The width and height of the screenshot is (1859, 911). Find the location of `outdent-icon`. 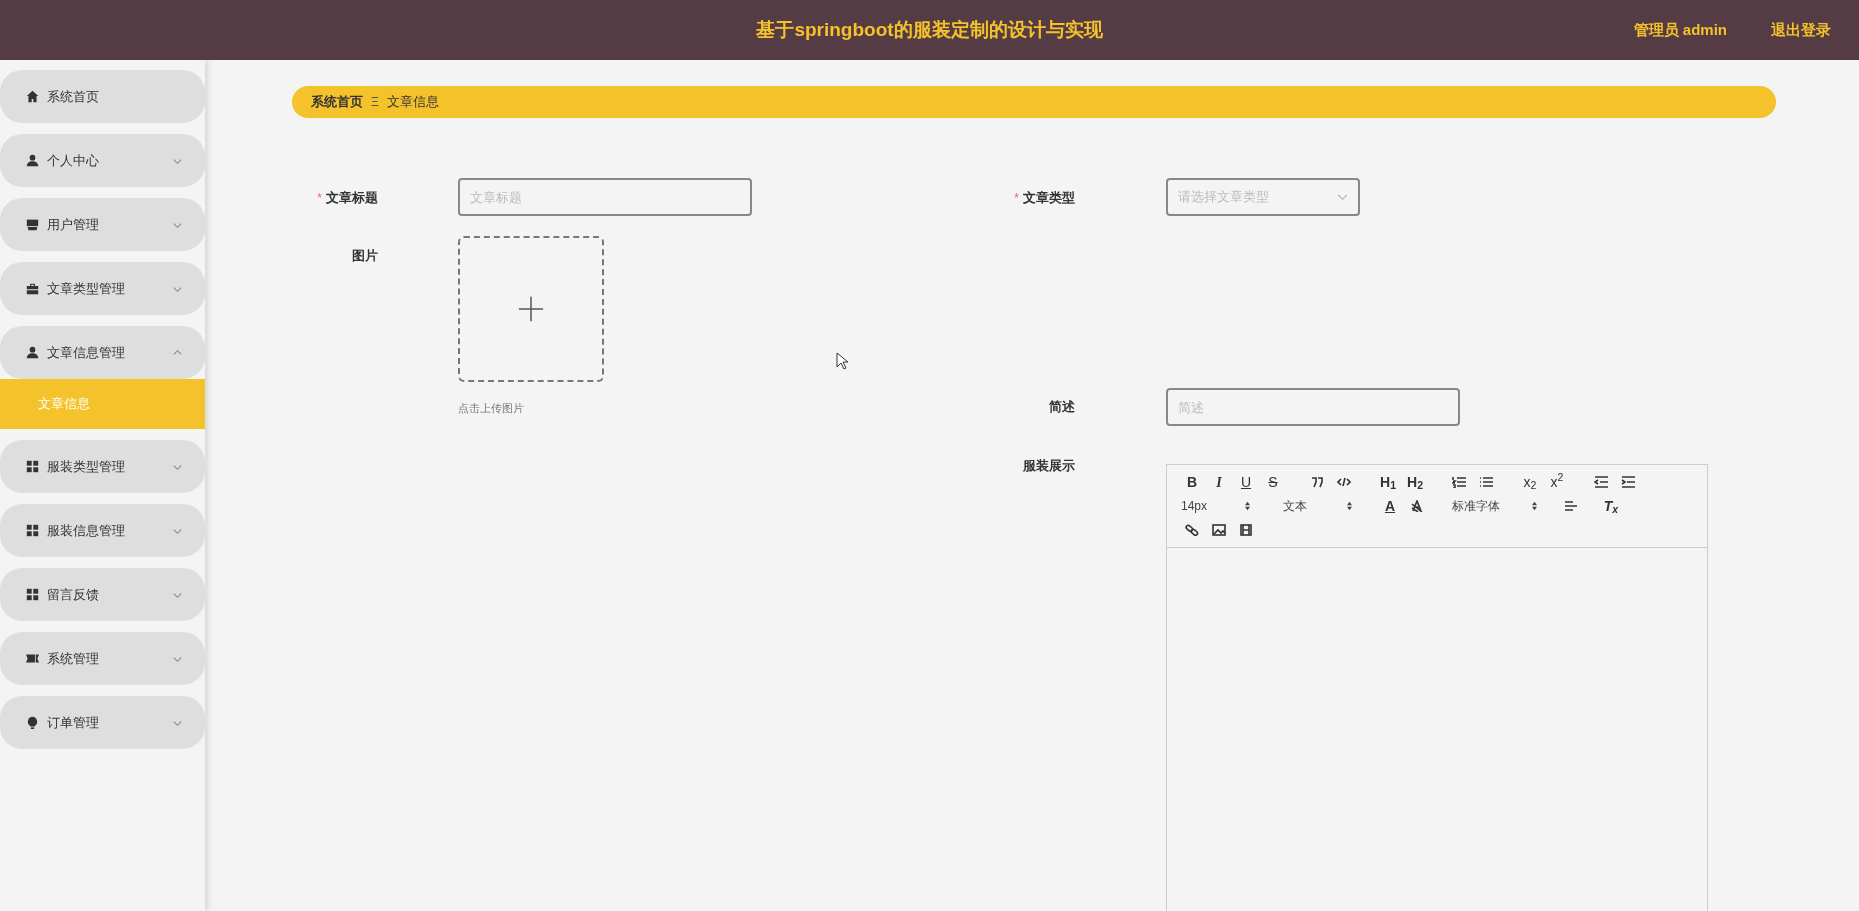

outdent-icon is located at coordinates (1601, 482).